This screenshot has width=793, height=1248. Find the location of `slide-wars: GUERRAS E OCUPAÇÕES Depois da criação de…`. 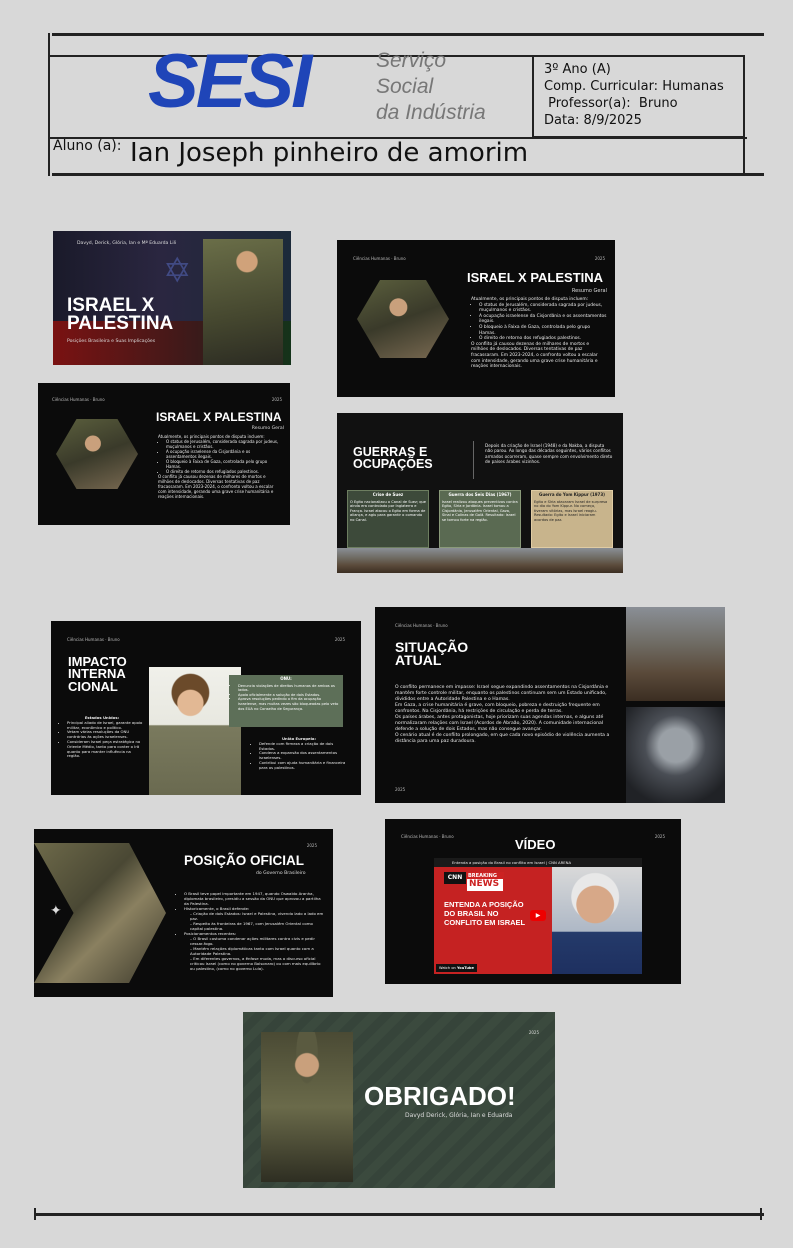

slide-wars: GUERRAS E OCUPAÇÕES Depois da criação de… is located at coordinates (480, 493).